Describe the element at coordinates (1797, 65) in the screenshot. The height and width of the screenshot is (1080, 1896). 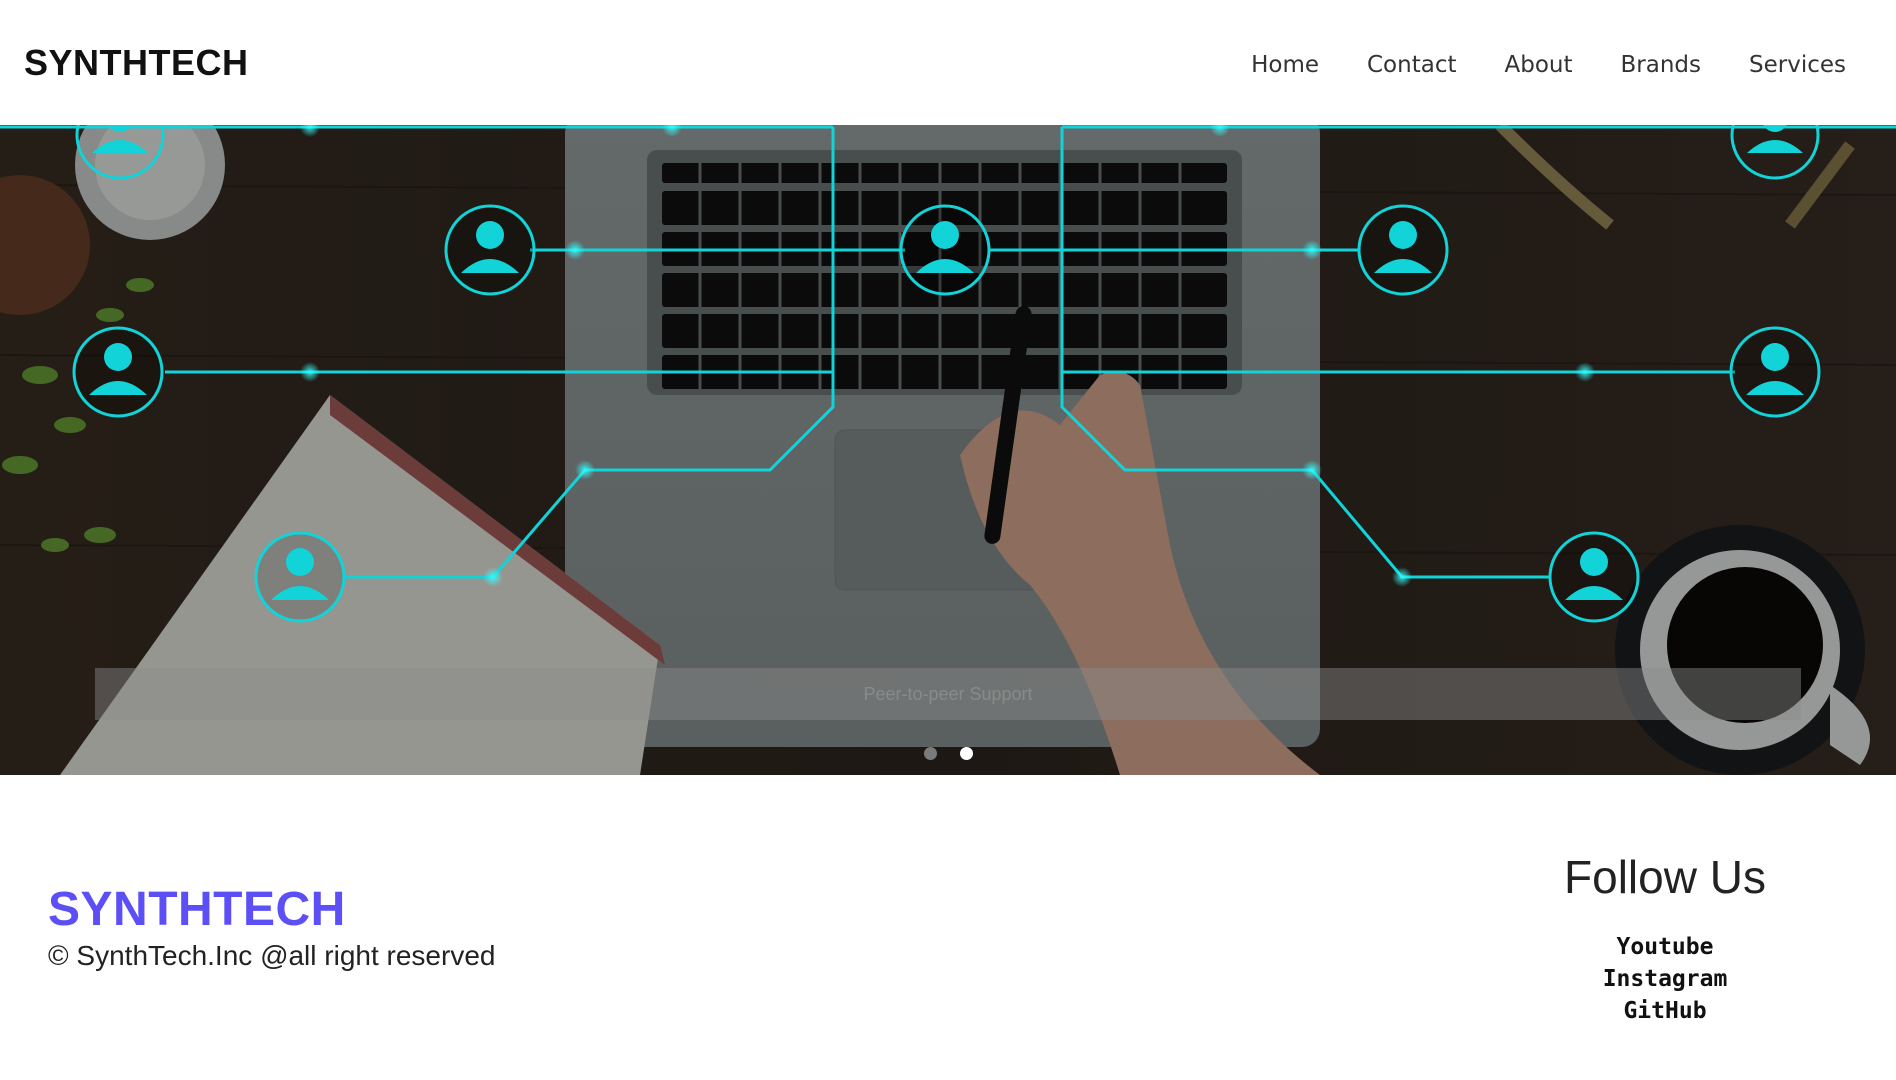
I see `nav-services: Services` at that location.